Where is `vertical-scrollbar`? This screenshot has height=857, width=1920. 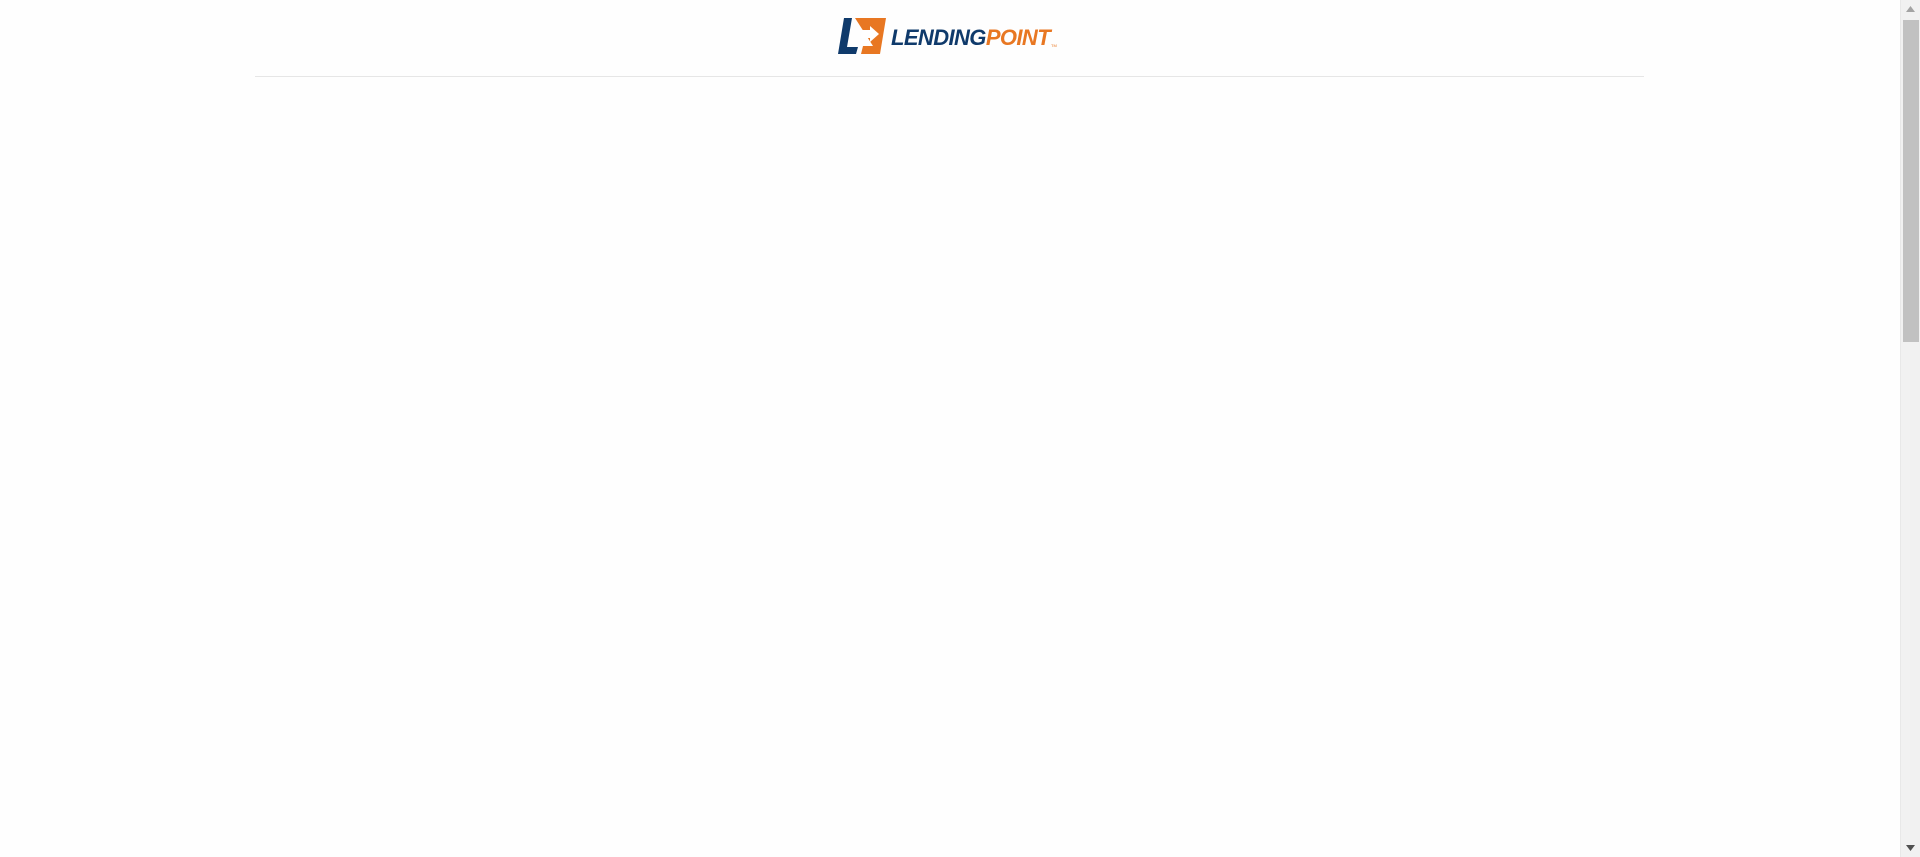
vertical-scrollbar is located at coordinates (1910, 428).